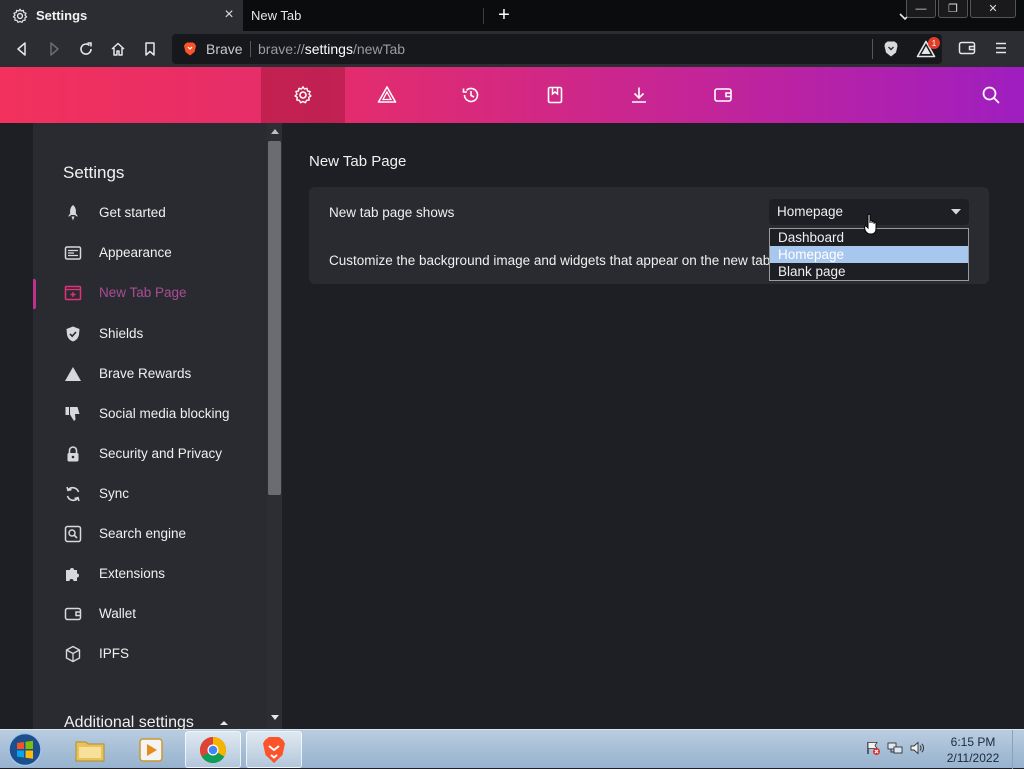 The height and width of the screenshot is (769, 1024). What do you see at coordinates (73, 574) in the screenshot?
I see `puzzle-icon` at bounding box center [73, 574].